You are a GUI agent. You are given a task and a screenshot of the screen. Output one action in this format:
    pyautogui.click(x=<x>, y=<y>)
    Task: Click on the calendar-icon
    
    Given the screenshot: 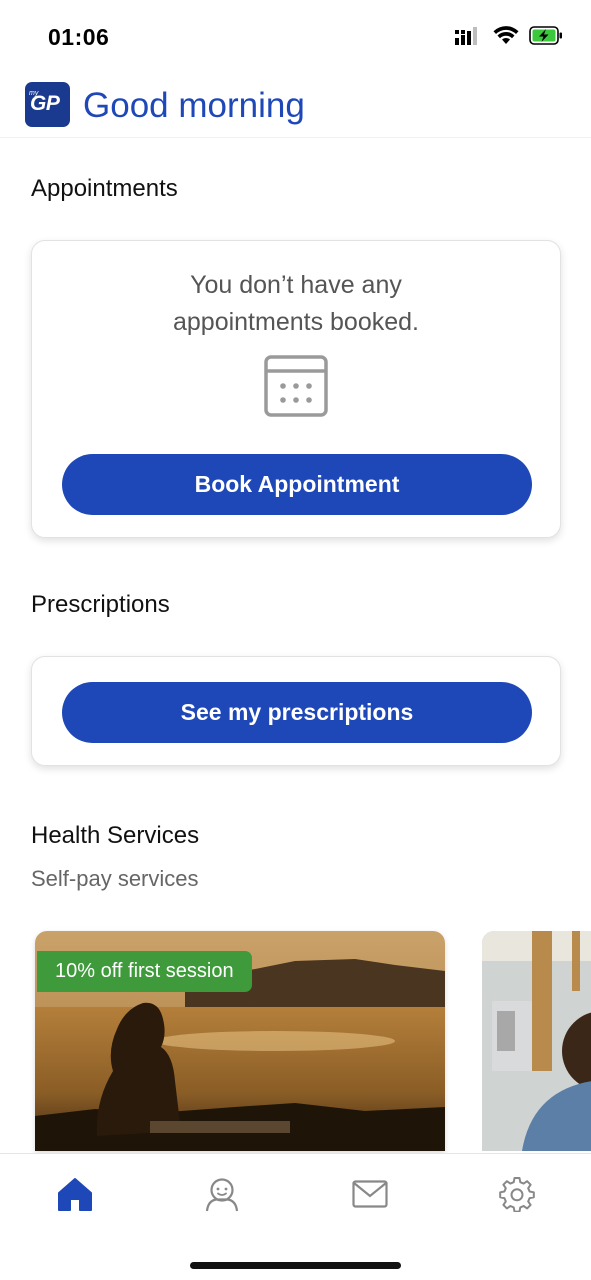 What is the action you would take?
    pyautogui.click(x=296, y=388)
    